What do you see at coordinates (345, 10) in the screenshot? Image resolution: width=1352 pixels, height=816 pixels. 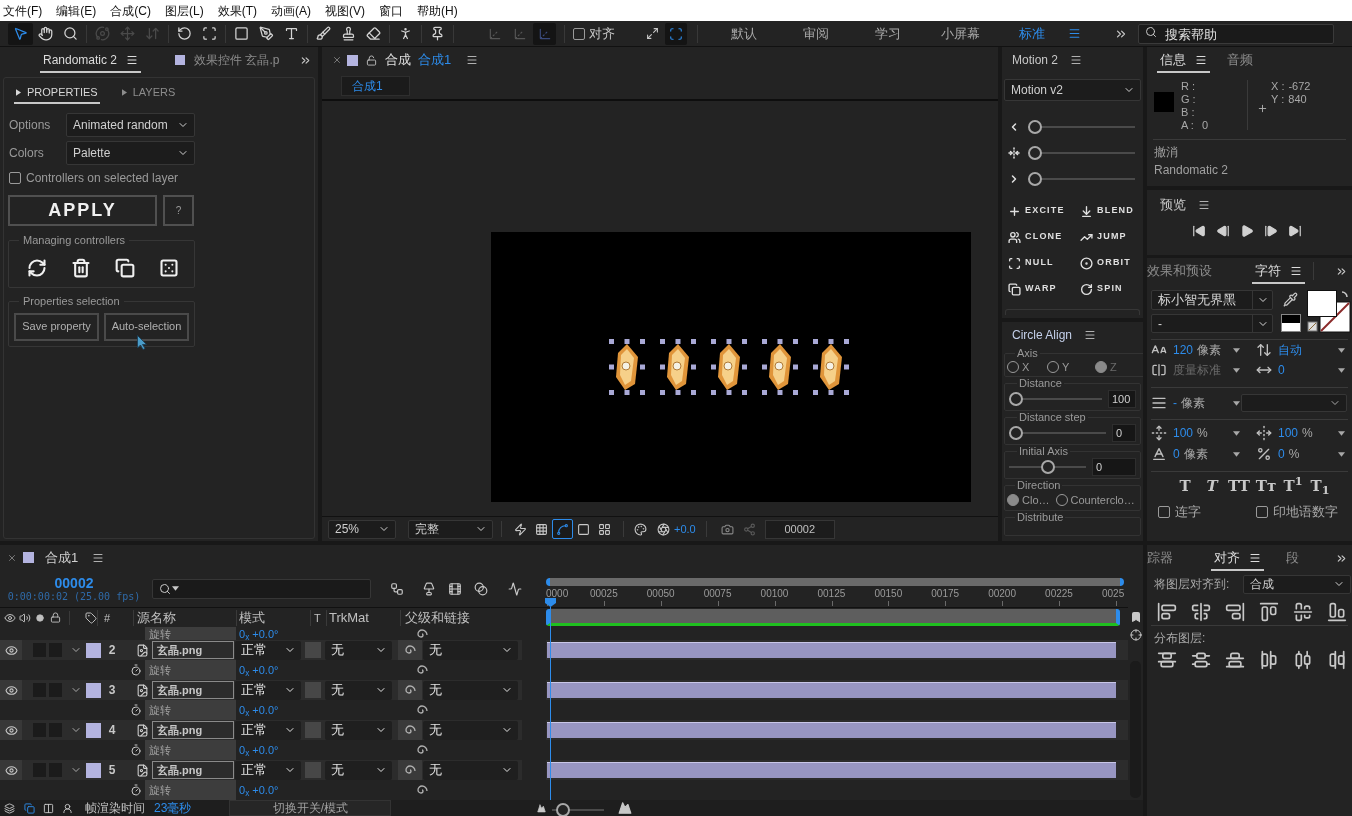 I see `menu-item: 视图(V)` at bounding box center [345, 10].